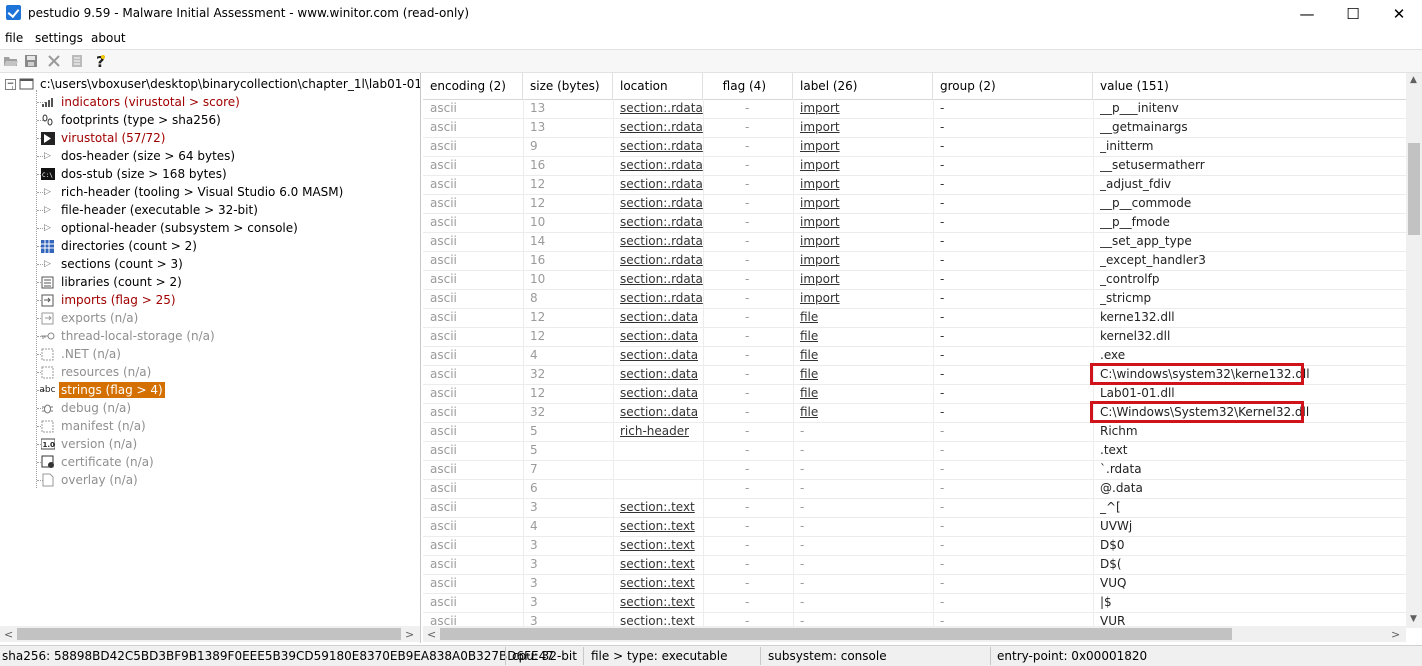 The image size is (1422, 666). Describe the element at coordinates (210, 634) in the screenshot. I see `tree-horizontal-scrollbar: < >` at that location.